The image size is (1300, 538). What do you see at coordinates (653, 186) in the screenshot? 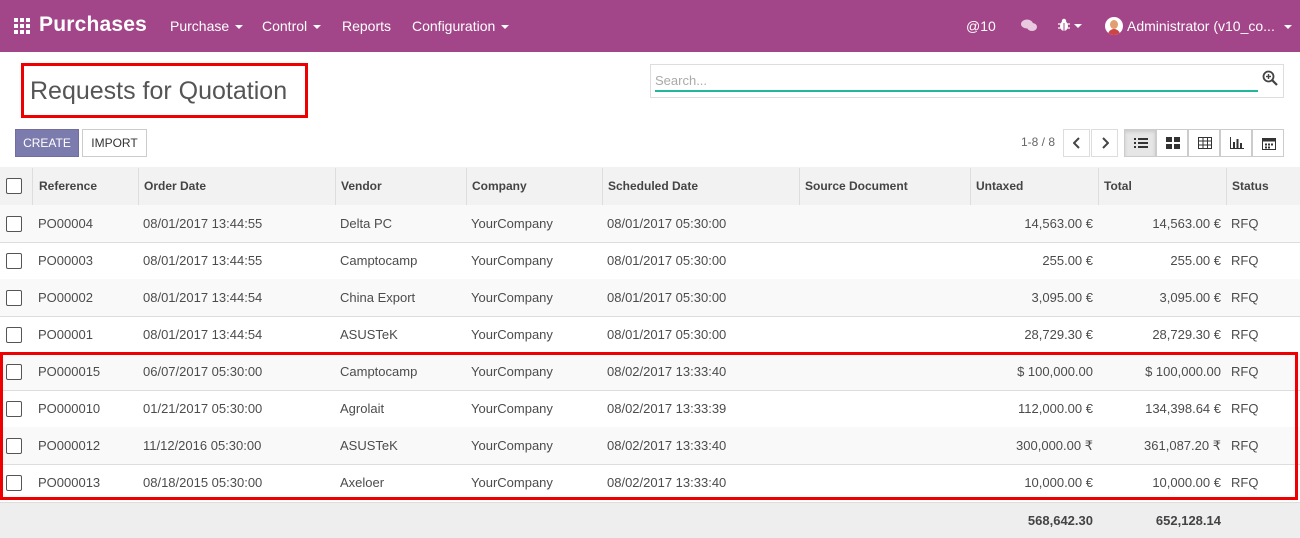
I see `column-header-scheduled-date: Scheduled Date` at bounding box center [653, 186].